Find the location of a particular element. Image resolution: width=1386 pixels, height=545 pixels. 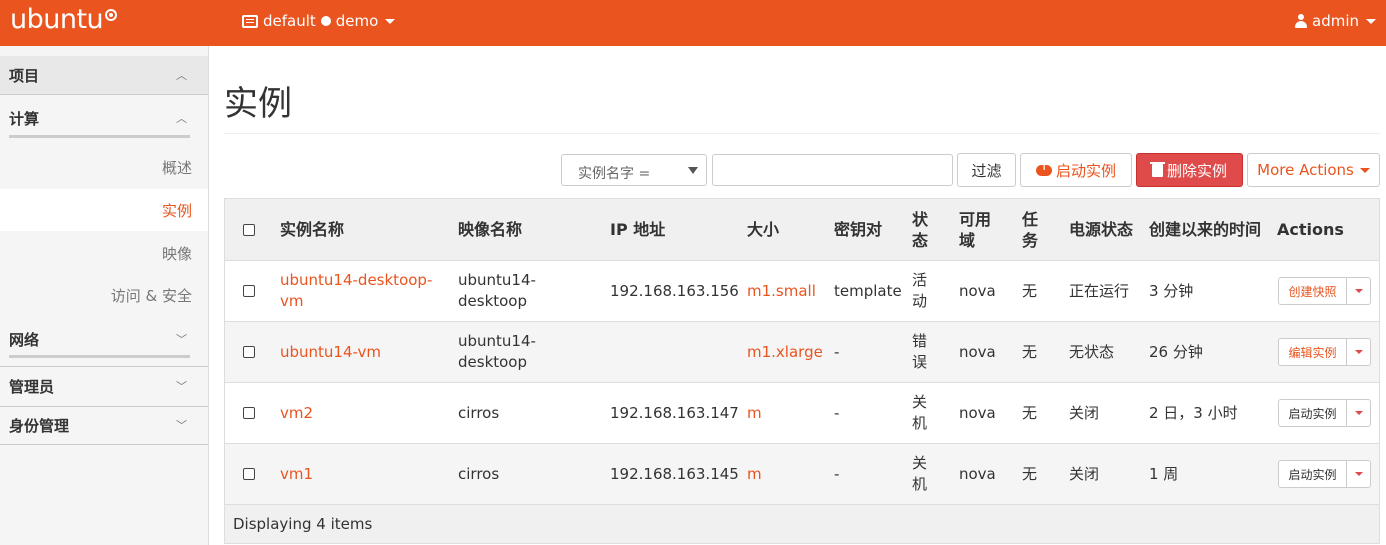

sidebar-section-identity: 身份管理 ﹀ is located at coordinates (104, 425).